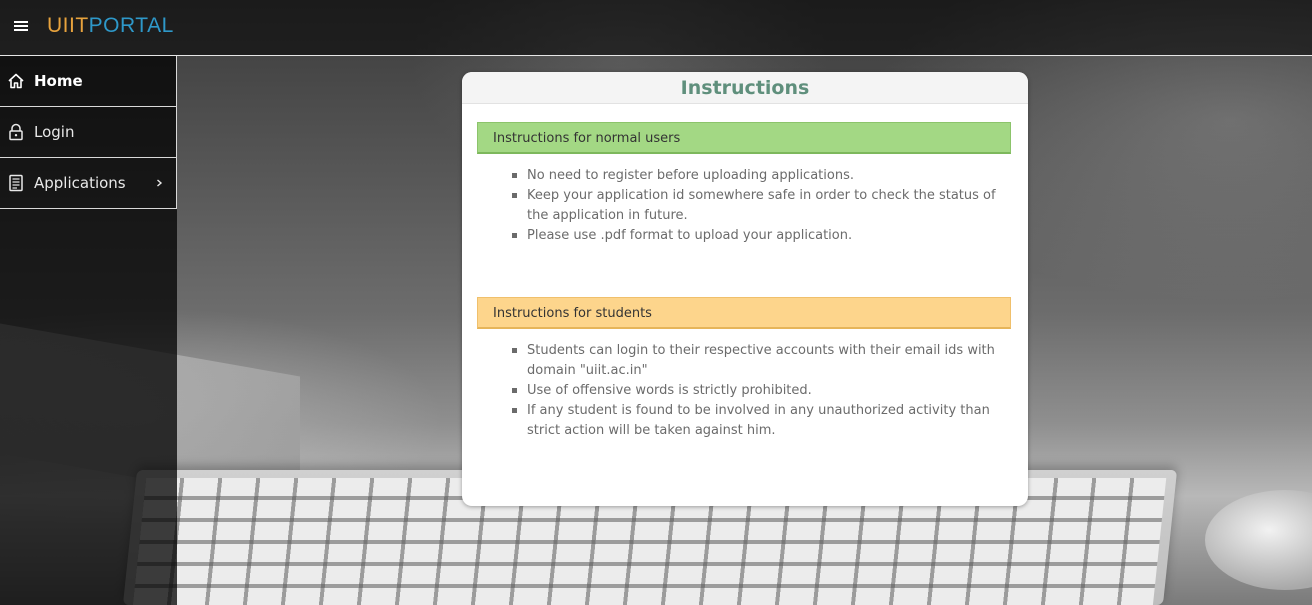  I want to click on document-icon, so click(16, 183).